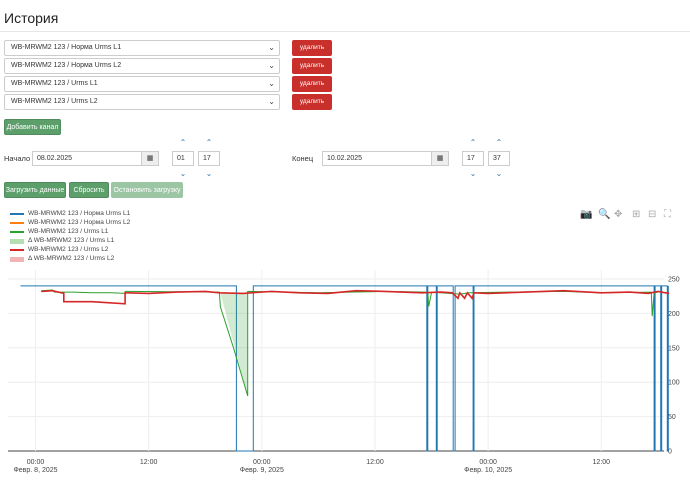  What do you see at coordinates (35, 470) in the screenshot?
I see `x-tick-date: Февр. 8, 2025` at bounding box center [35, 470].